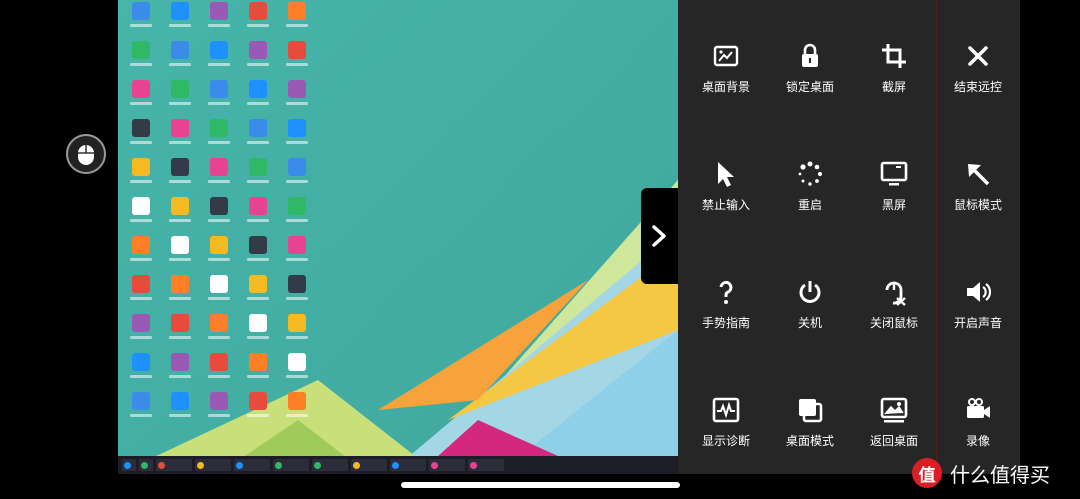 This screenshot has width=1080, height=499. I want to click on collapse-panel-button, so click(659, 236).